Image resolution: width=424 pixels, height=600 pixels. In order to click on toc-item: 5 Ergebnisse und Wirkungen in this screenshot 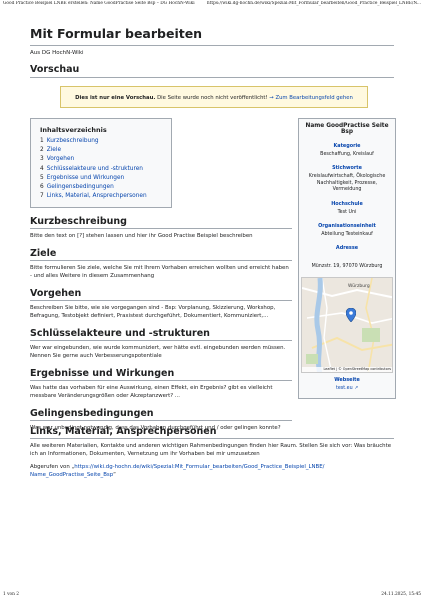, I will do `click(101, 178)`.